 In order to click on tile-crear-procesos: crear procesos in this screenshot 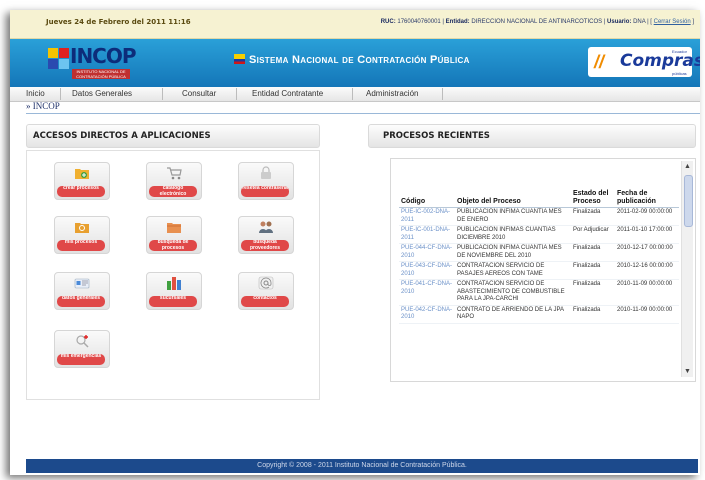, I will do `click(82, 181)`.